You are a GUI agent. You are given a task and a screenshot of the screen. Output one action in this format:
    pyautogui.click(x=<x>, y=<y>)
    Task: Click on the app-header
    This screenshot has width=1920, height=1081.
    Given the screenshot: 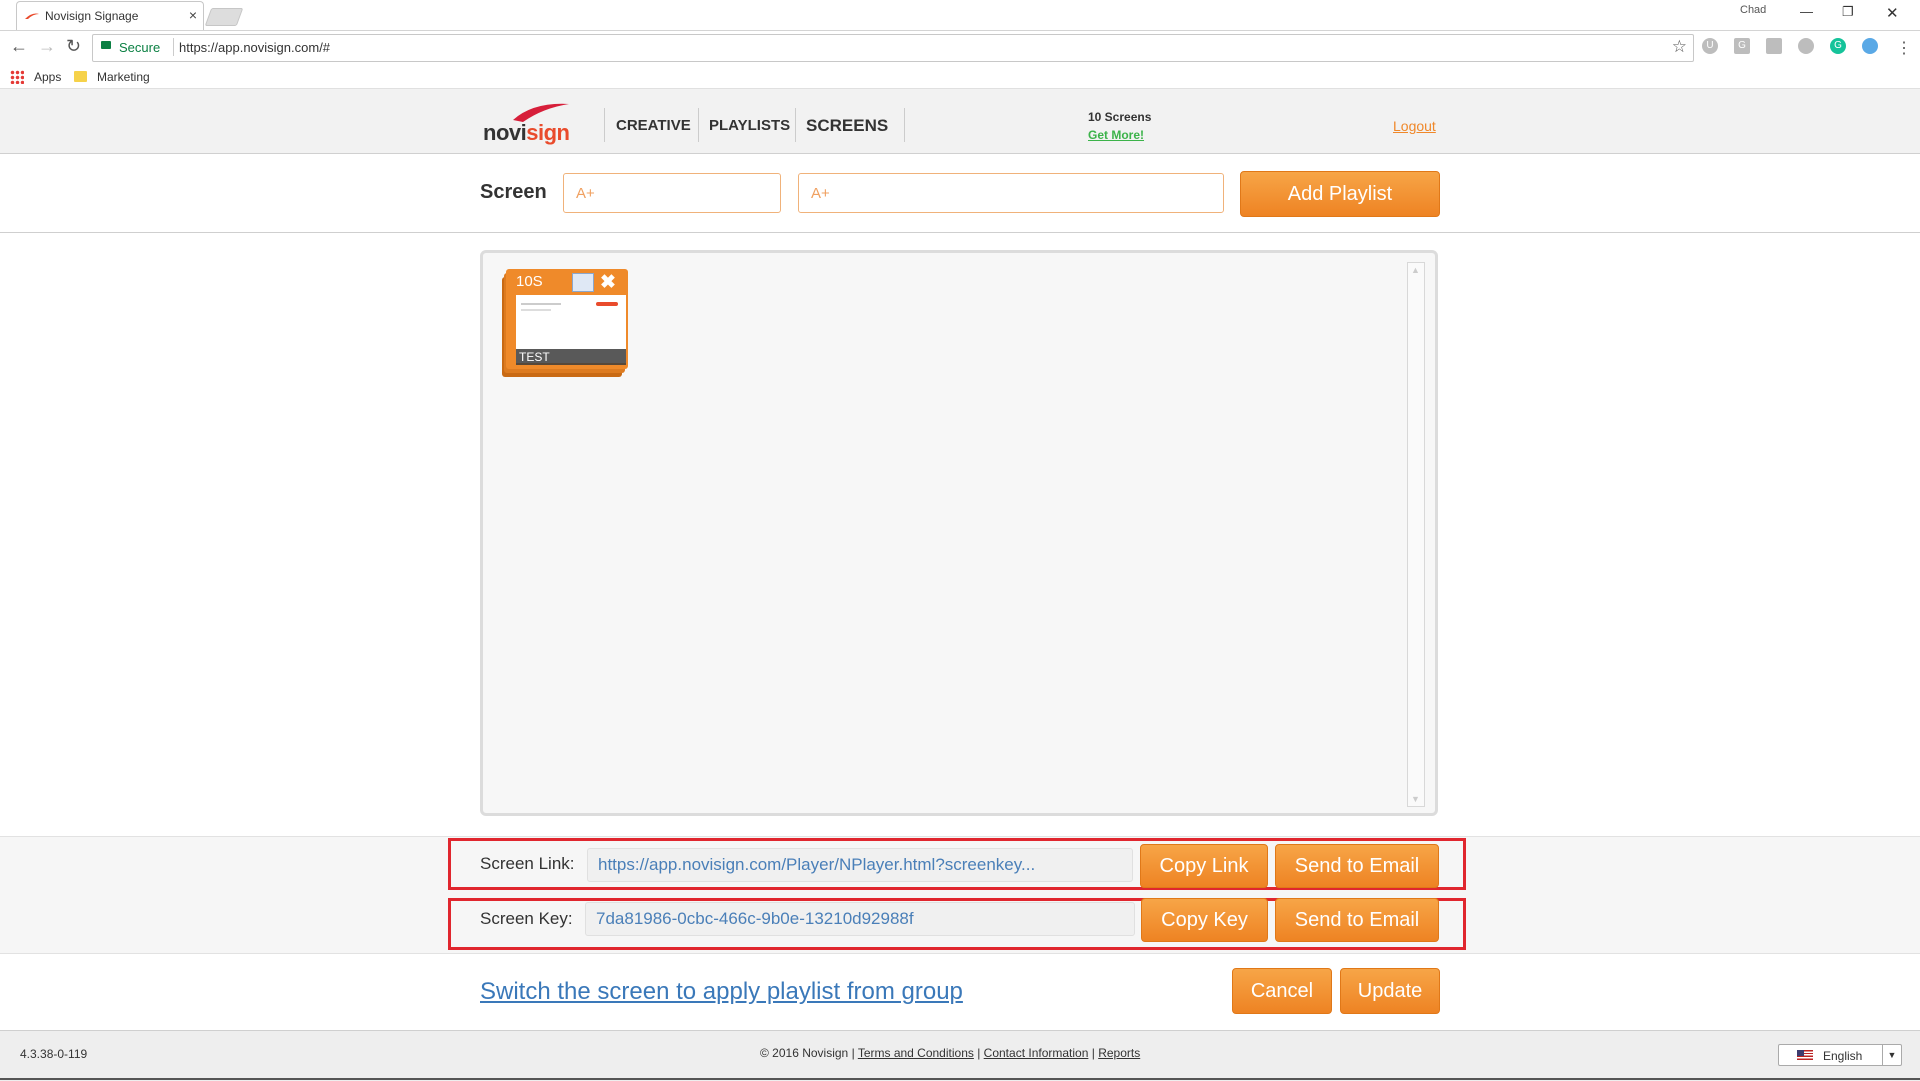 What is the action you would take?
    pyautogui.click(x=960, y=121)
    